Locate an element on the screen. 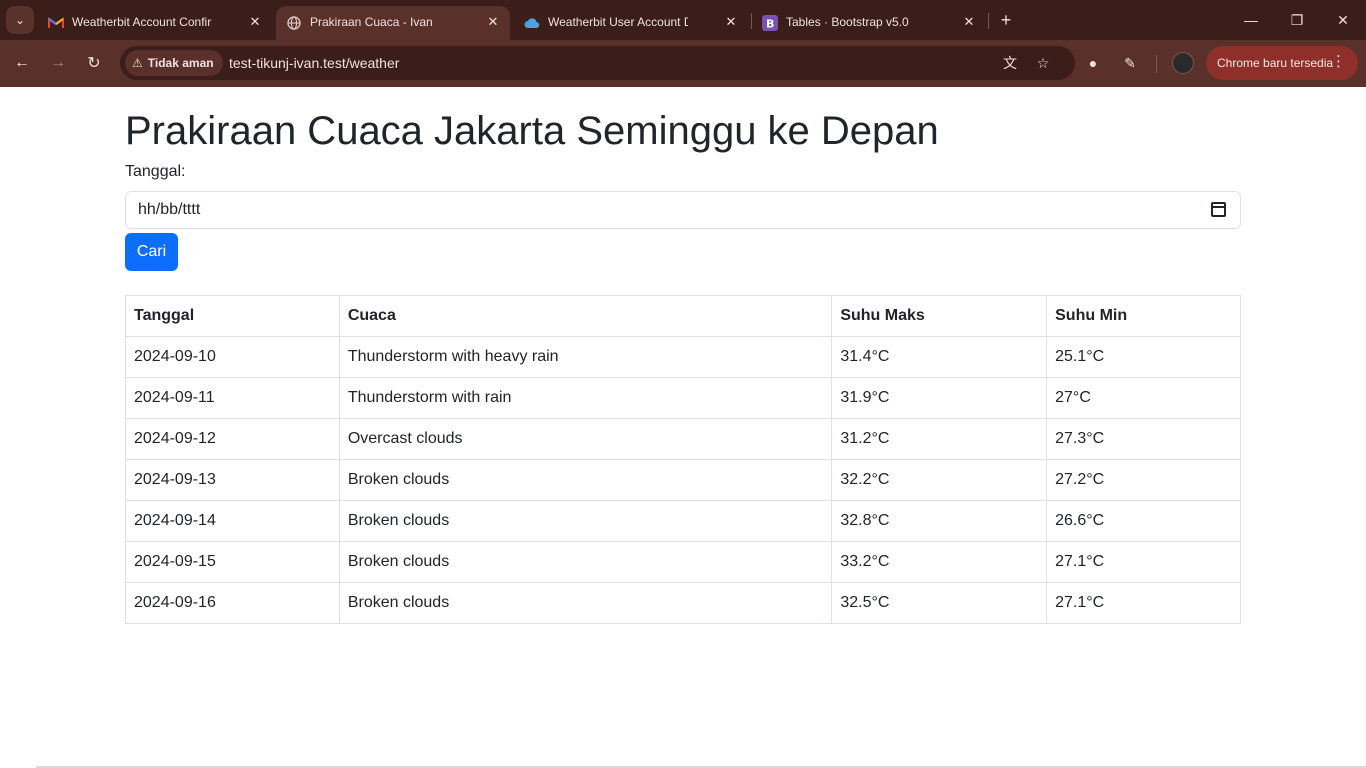 The height and width of the screenshot is (768, 1366). cell-weather: Overcast clouds is located at coordinates (585, 439).